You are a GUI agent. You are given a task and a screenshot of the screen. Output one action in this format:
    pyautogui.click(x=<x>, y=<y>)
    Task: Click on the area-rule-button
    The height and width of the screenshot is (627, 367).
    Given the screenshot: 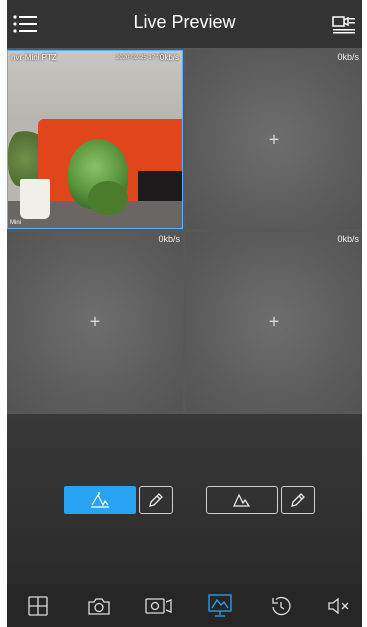 What is the action you would take?
    pyautogui.click(x=242, y=500)
    